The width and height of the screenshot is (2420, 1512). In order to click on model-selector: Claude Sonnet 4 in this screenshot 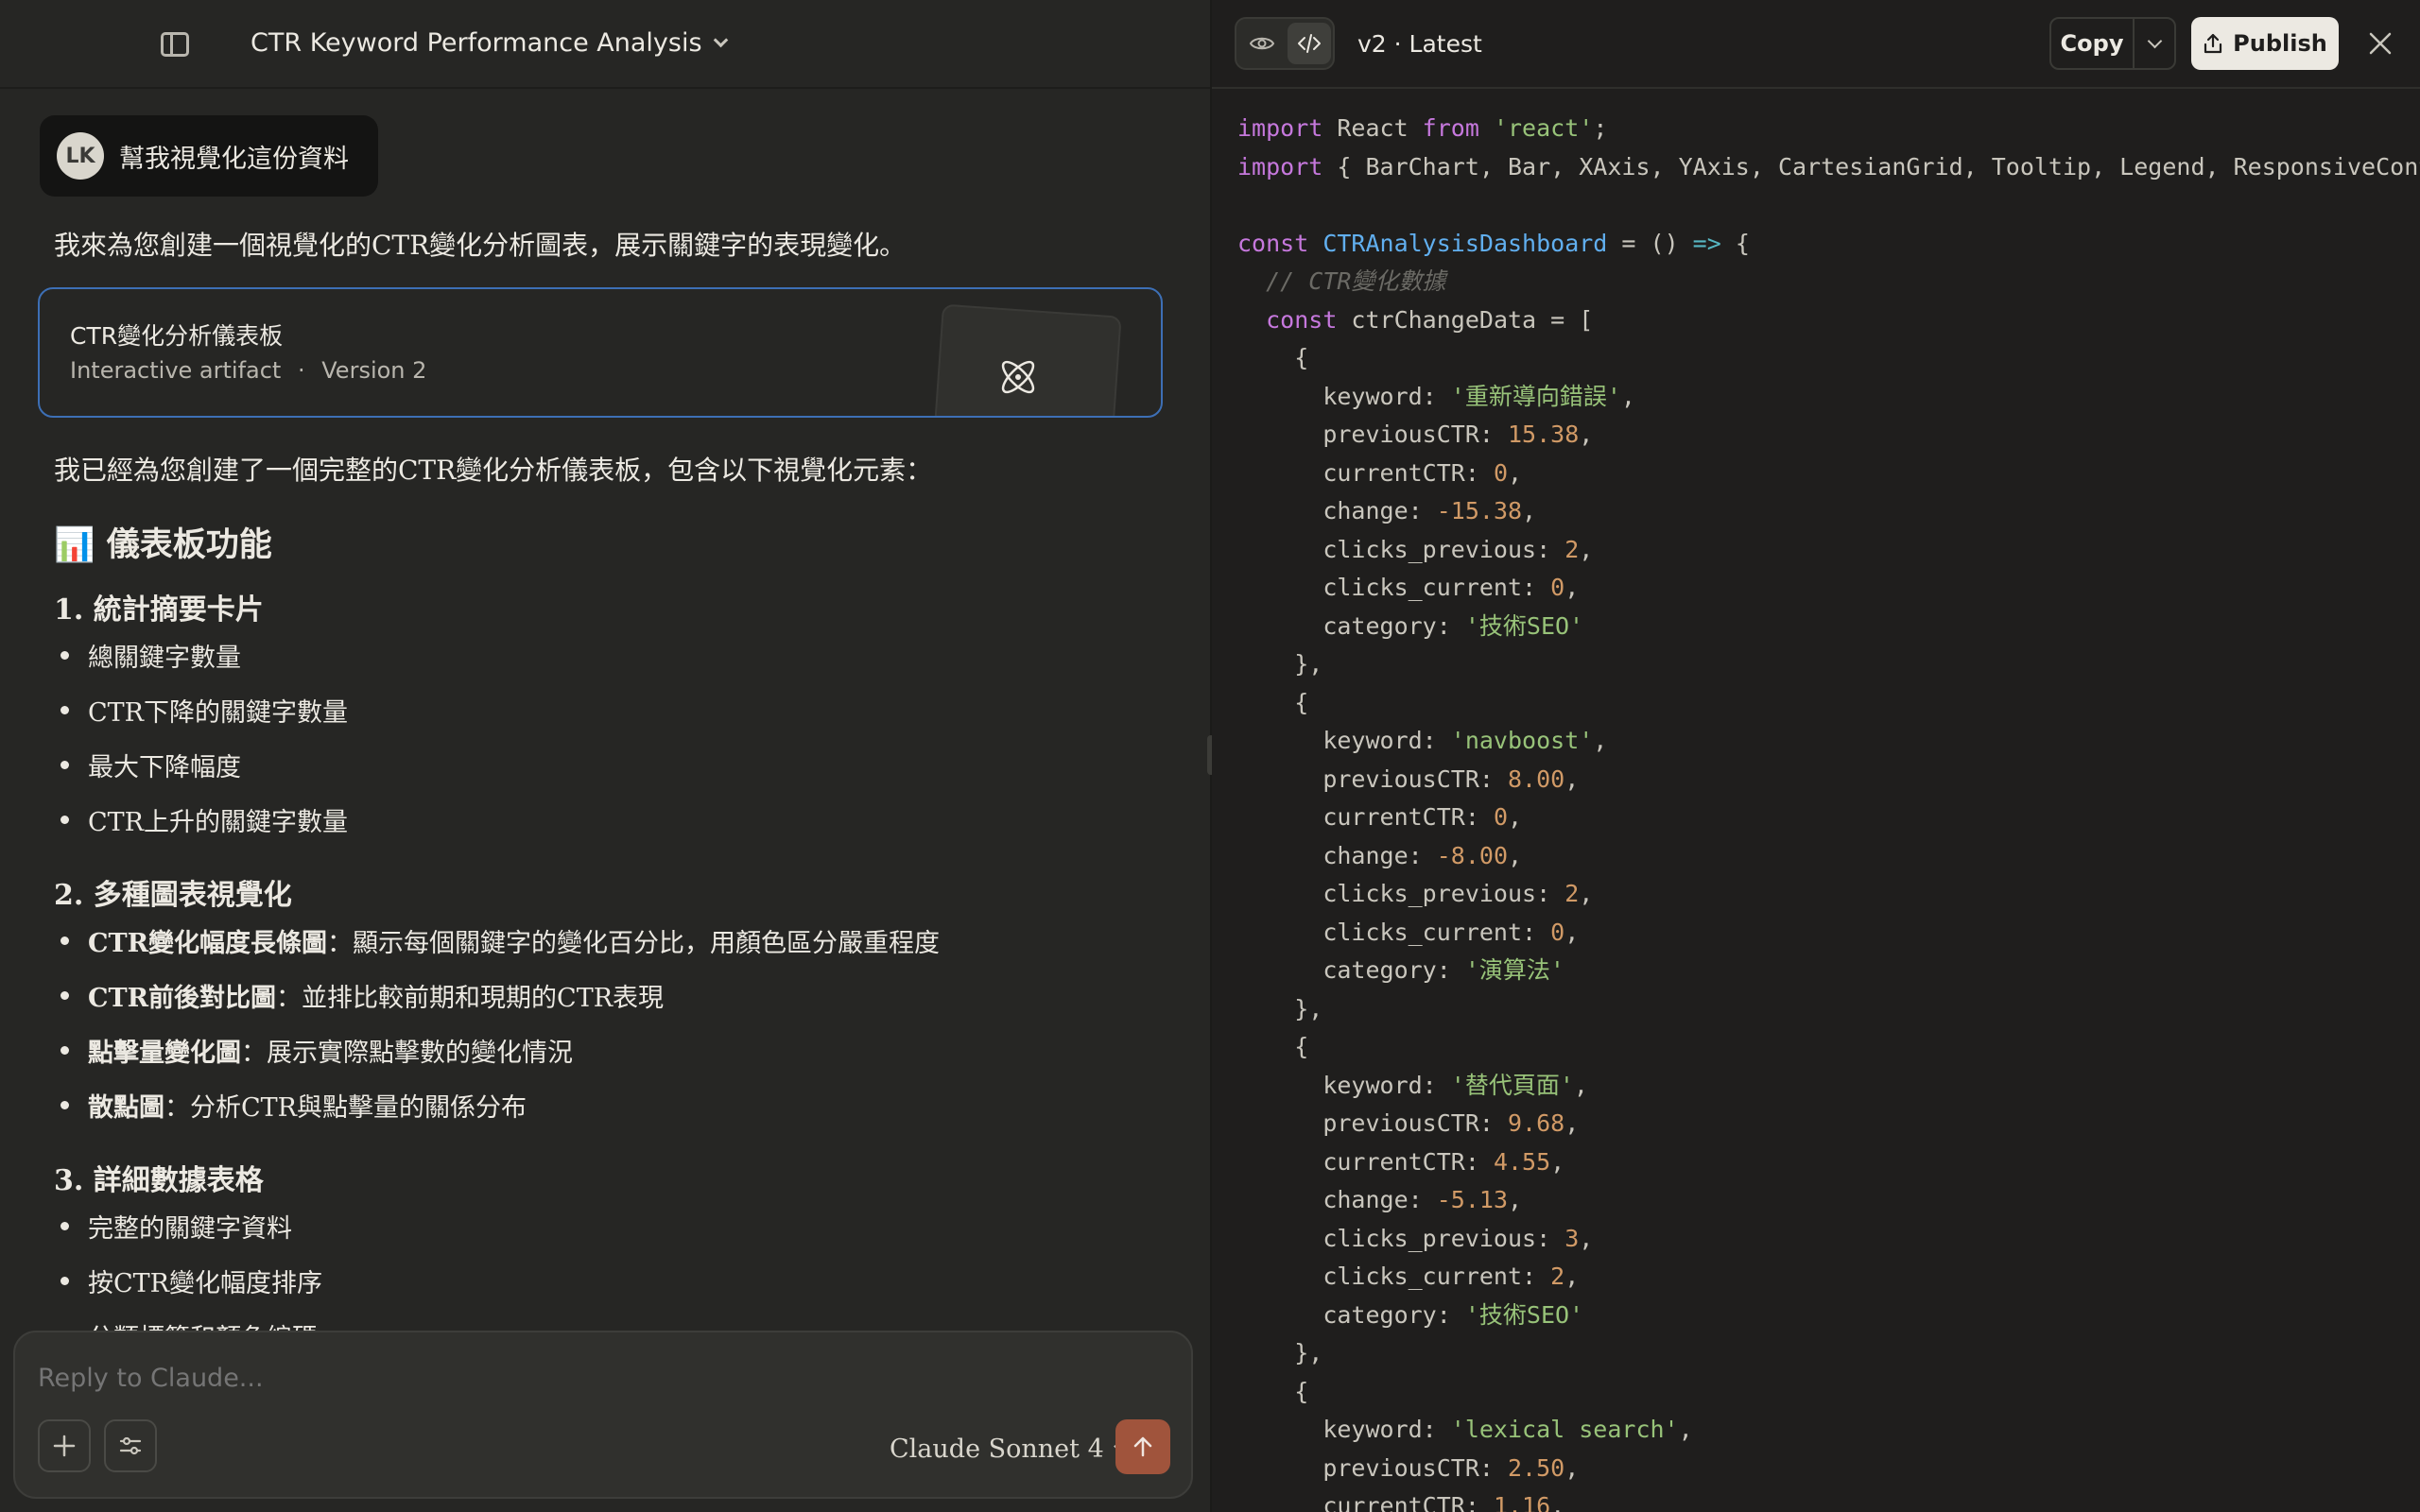, I will do `click(1008, 1449)`.